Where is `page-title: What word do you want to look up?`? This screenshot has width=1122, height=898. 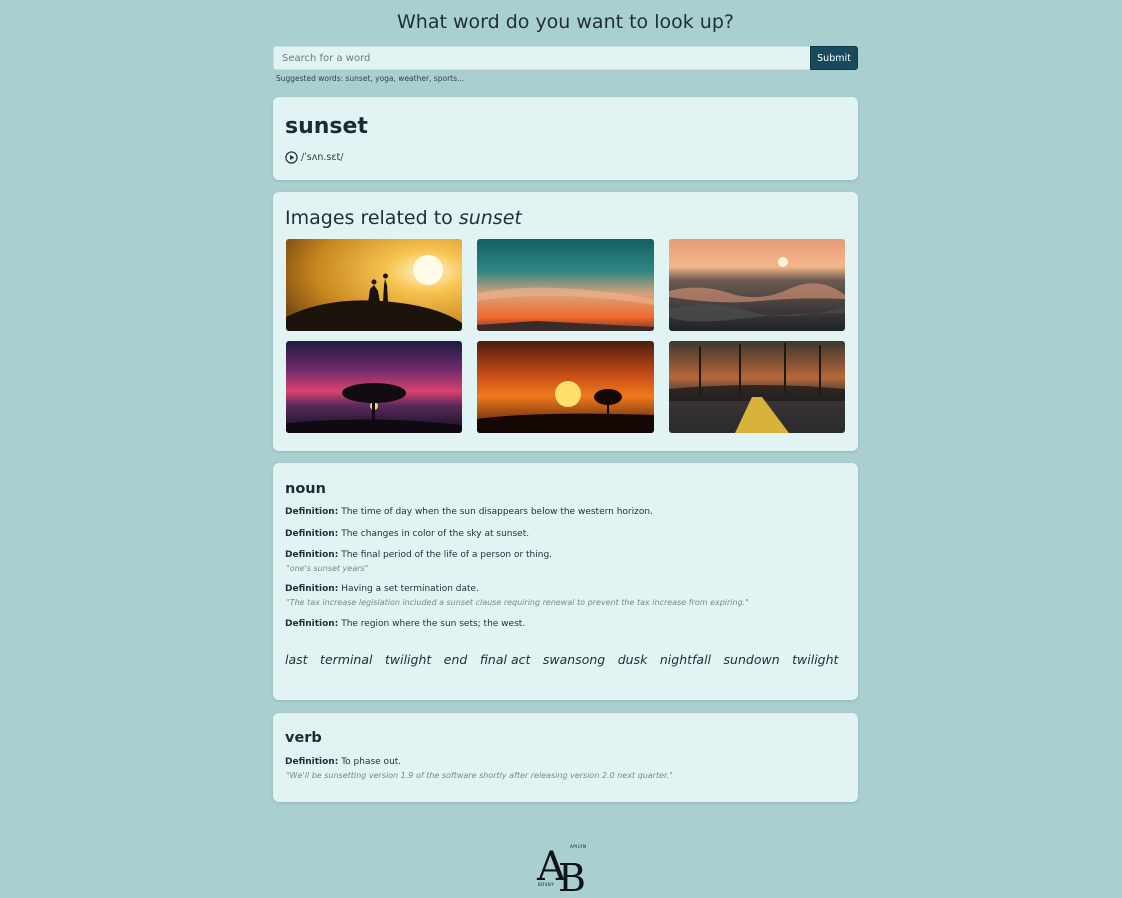
page-title: What word do you want to look up? is located at coordinates (565, 22).